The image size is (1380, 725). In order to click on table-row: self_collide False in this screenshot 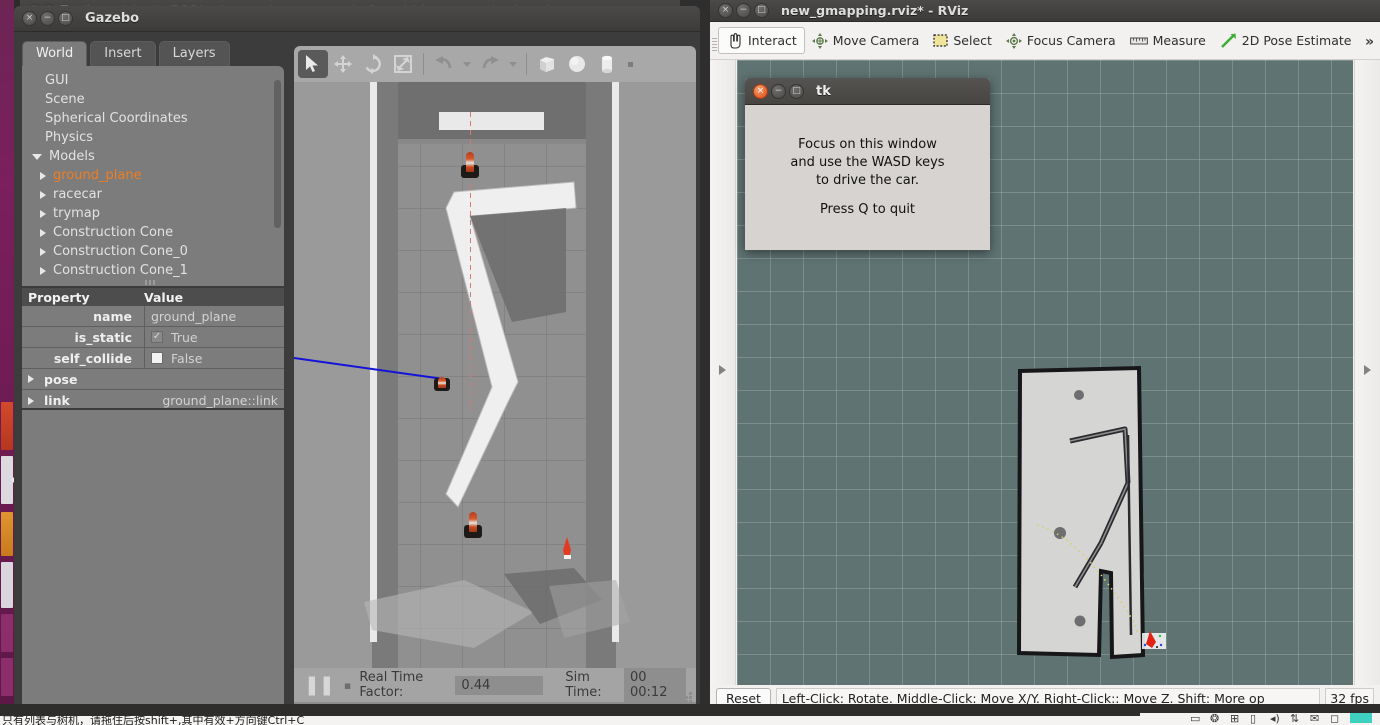, I will do `click(153, 358)`.